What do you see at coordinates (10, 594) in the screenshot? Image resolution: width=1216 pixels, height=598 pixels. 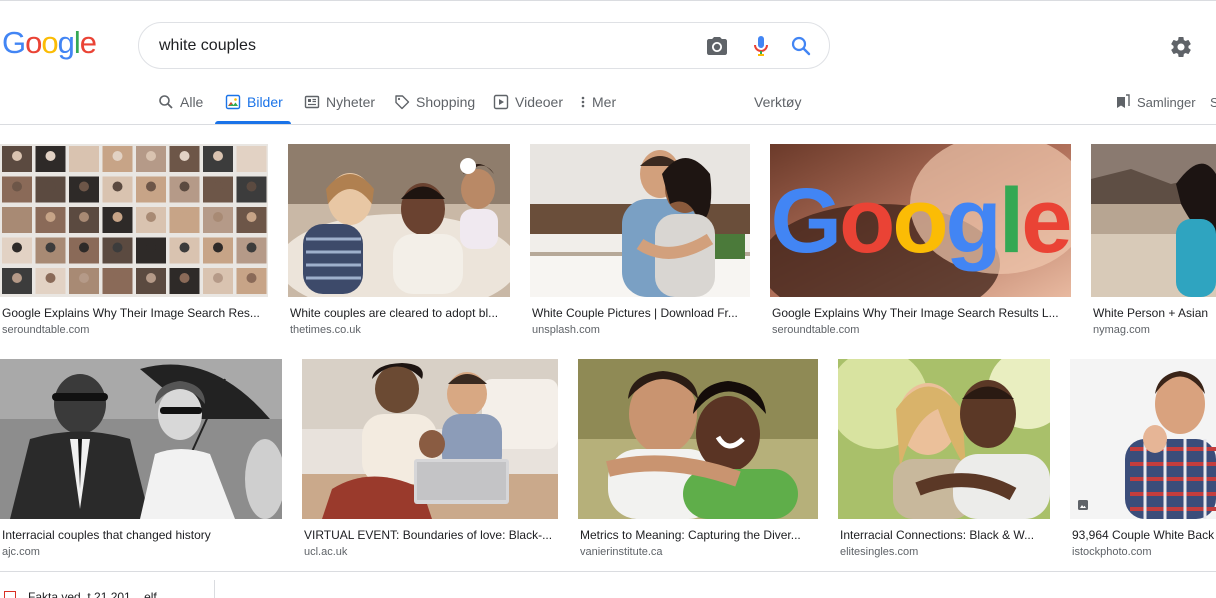 I see `related-search-icon` at bounding box center [10, 594].